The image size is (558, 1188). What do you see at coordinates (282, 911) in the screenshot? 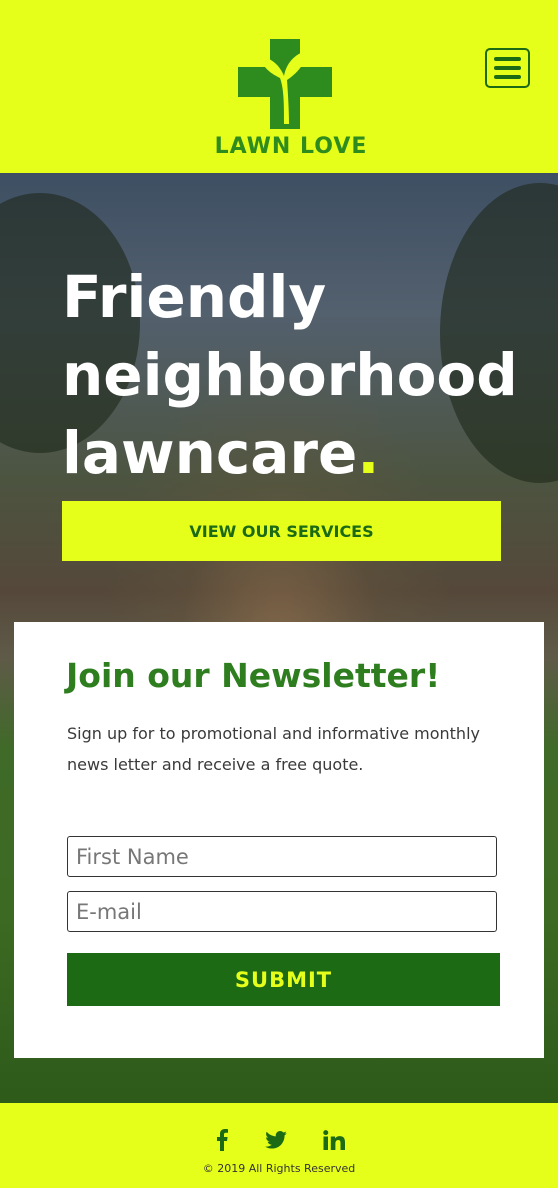
I see `email-input` at bounding box center [282, 911].